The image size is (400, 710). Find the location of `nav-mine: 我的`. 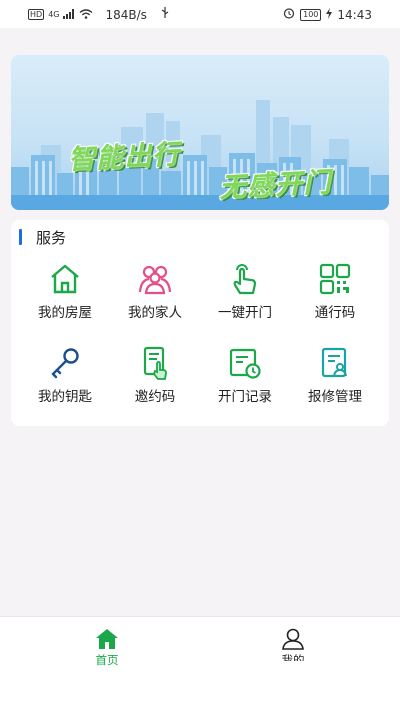

nav-mine: 我的 is located at coordinates (293, 644).